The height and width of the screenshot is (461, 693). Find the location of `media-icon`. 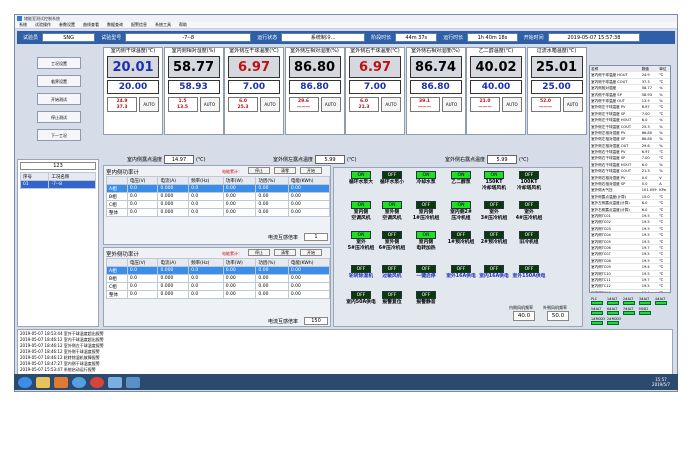

media-icon is located at coordinates (61, 382).